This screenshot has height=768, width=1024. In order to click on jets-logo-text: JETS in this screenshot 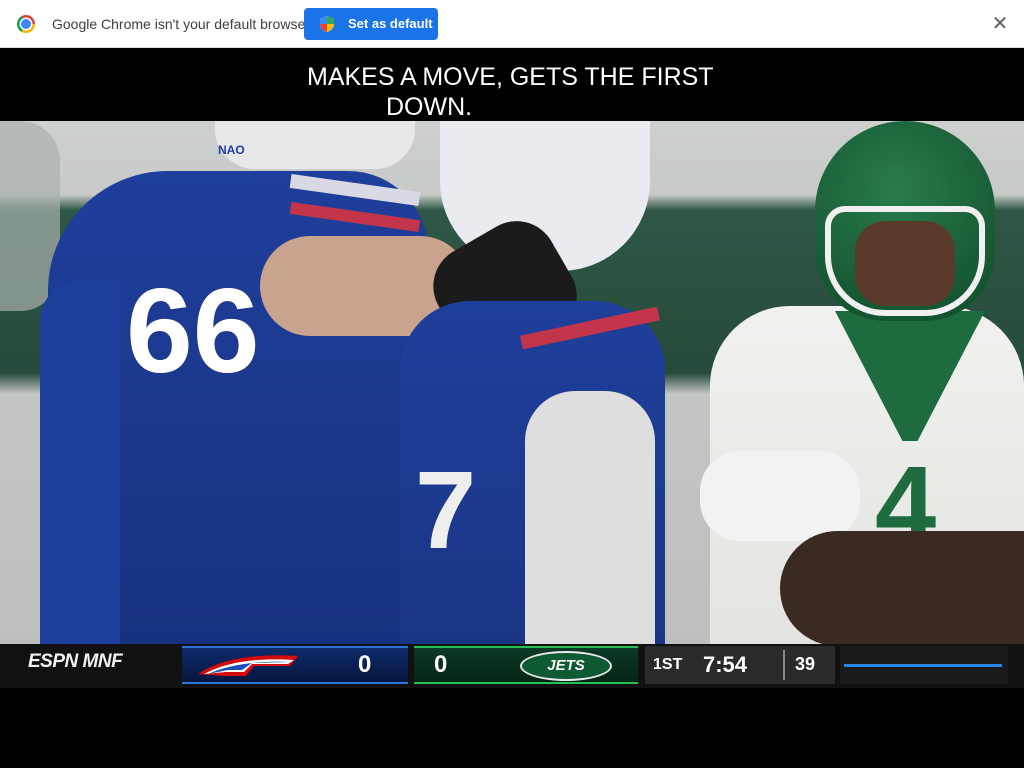, I will do `click(566, 665)`.